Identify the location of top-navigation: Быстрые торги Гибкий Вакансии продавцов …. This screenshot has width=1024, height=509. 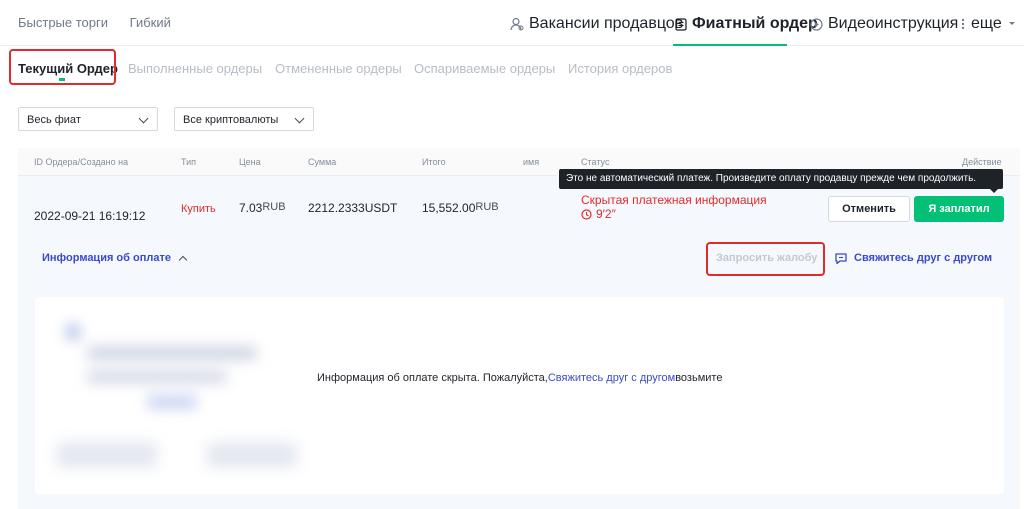
(512, 23).